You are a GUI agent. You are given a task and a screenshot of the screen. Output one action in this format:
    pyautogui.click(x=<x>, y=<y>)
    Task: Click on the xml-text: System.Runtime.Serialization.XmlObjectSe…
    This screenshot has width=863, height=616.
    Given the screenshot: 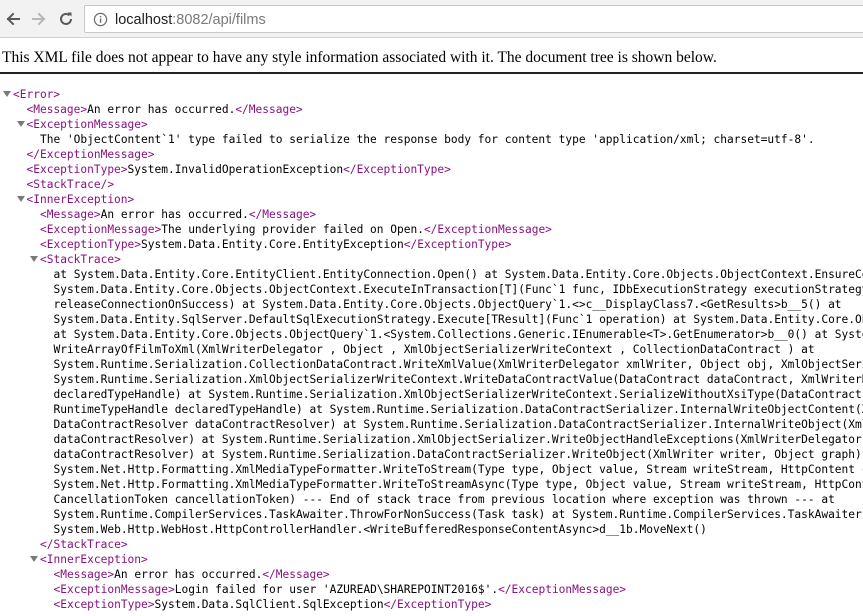 What is the action you would take?
    pyautogui.click(x=458, y=379)
    